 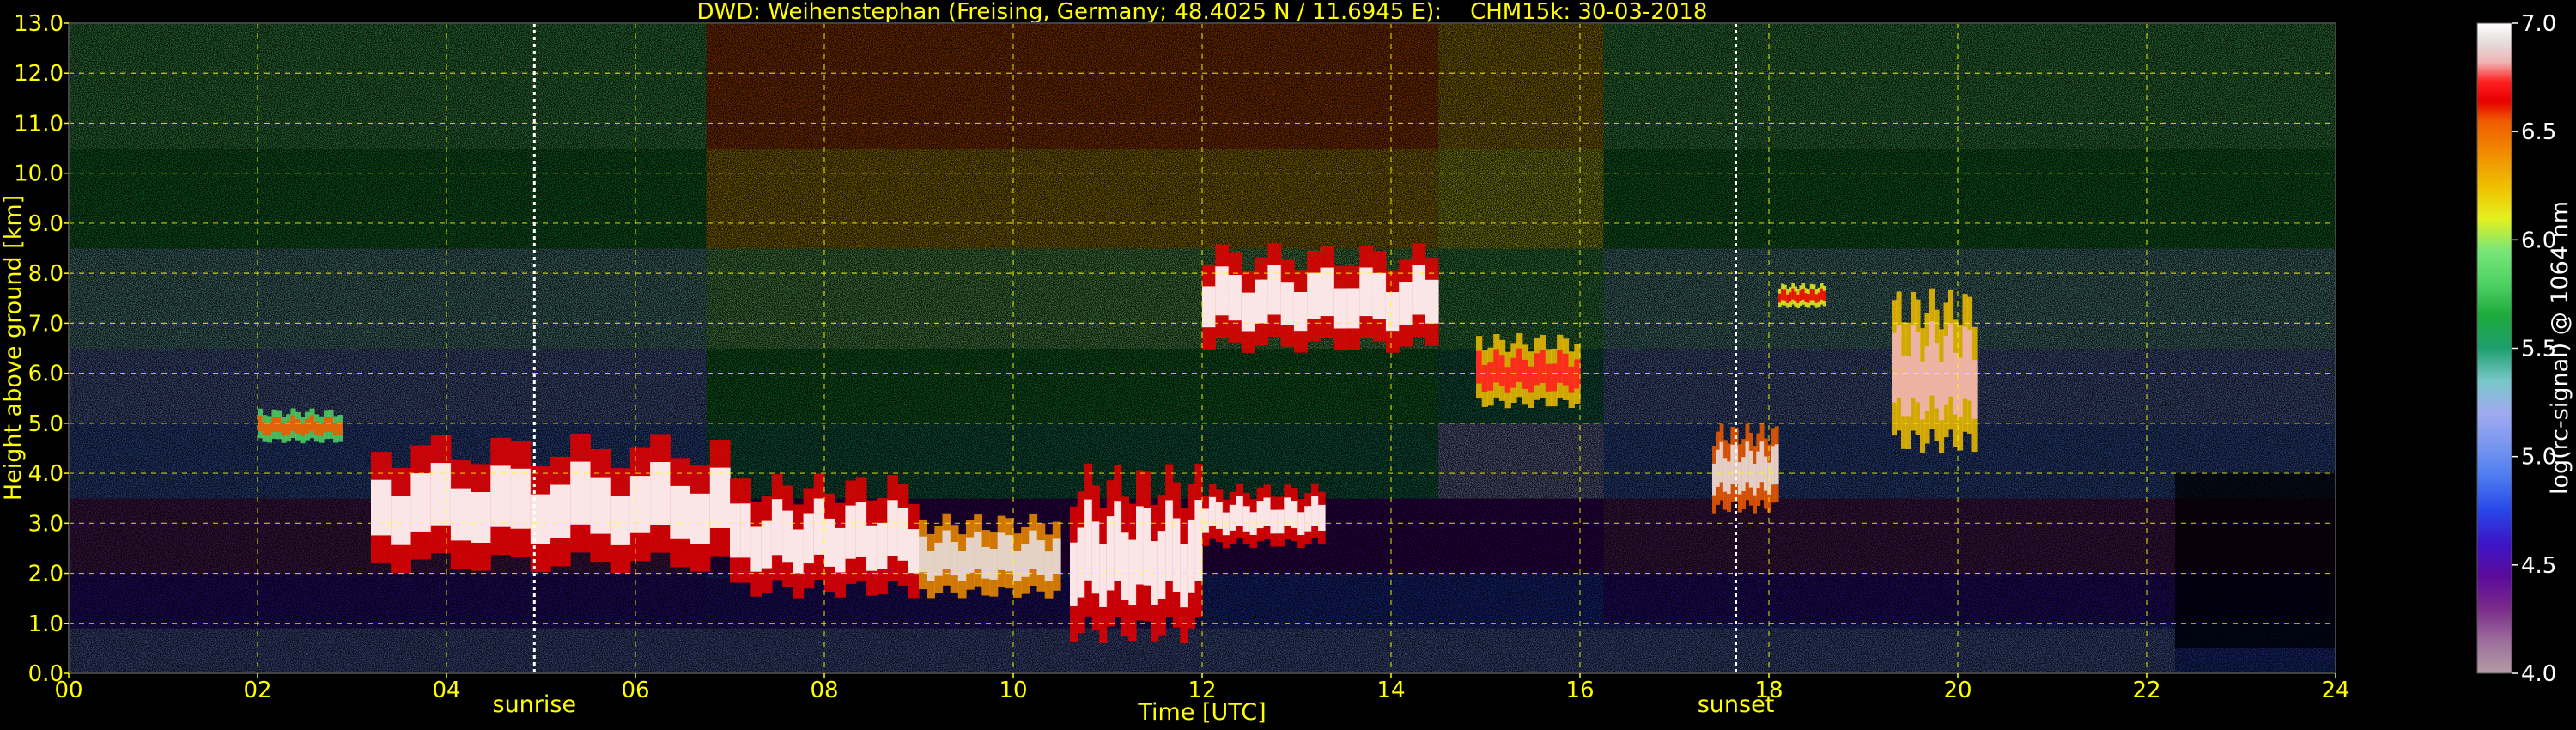 What do you see at coordinates (39, 74) in the screenshot?
I see `y-tick-label: 12.0` at bounding box center [39, 74].